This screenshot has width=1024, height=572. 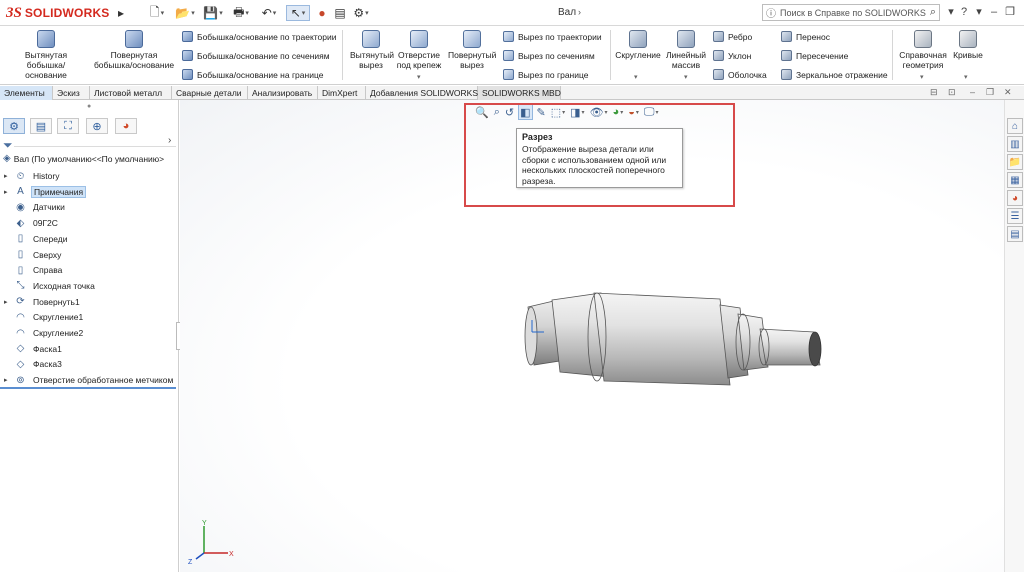 I want to click on doc-restore-icon: ❐, so click(x=990, y=92).